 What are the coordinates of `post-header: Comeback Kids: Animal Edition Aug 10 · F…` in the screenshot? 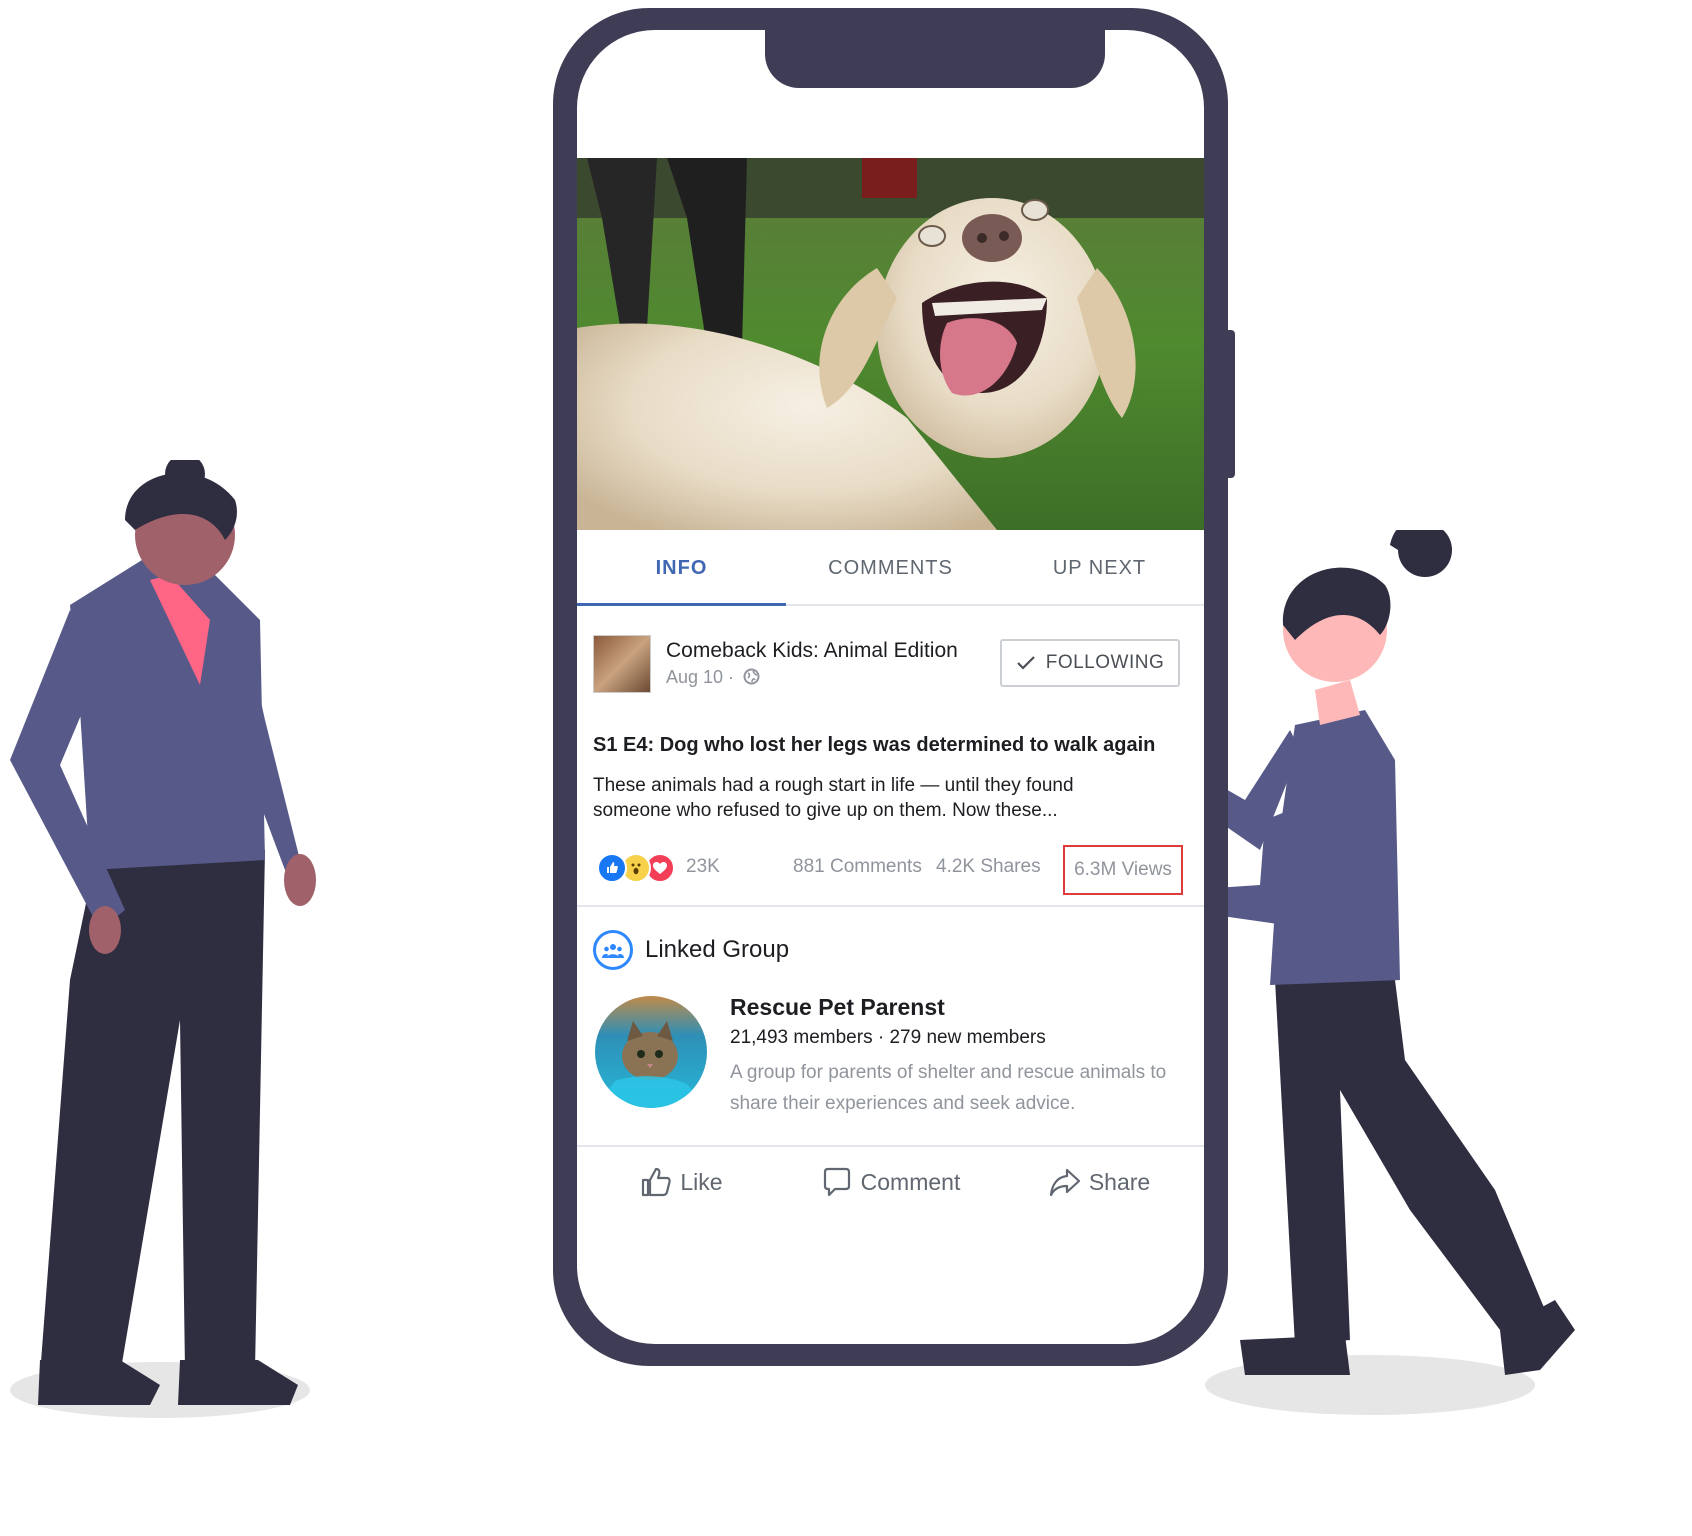 It's located at (890, 665).